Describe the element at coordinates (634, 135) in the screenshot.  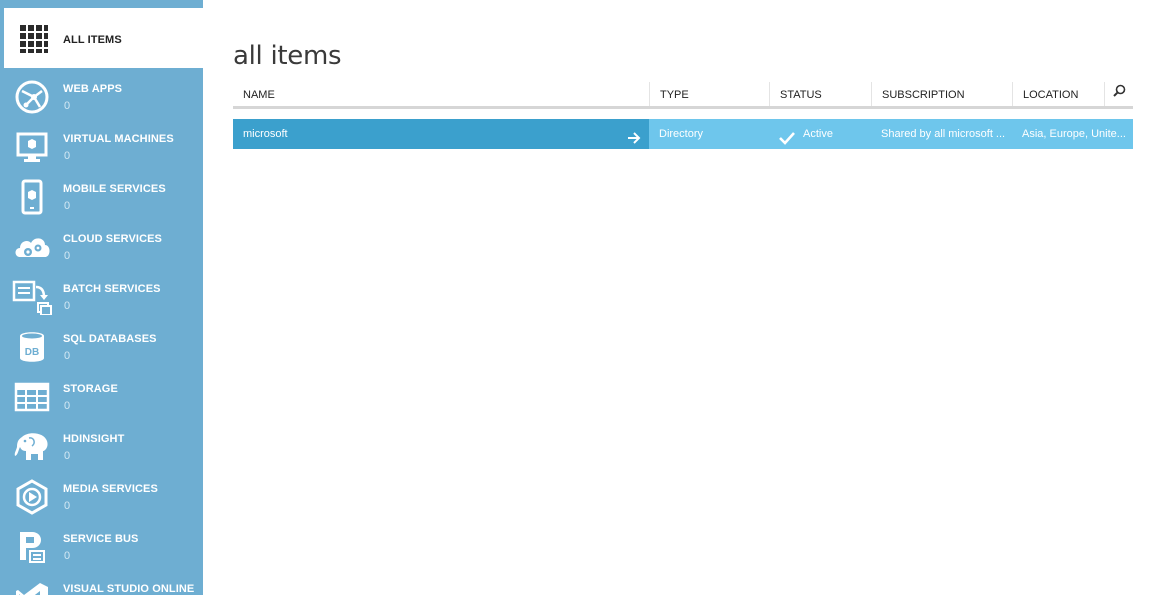
I see `arrow-right-icon` at that location.